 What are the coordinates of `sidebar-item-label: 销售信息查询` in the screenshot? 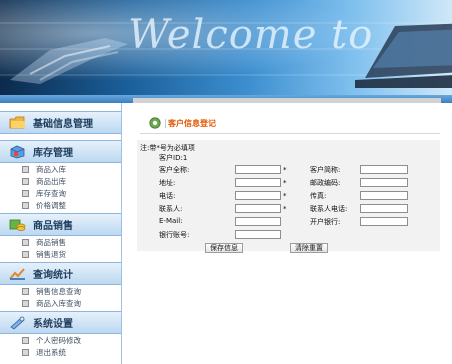 It's located at (58, 291).